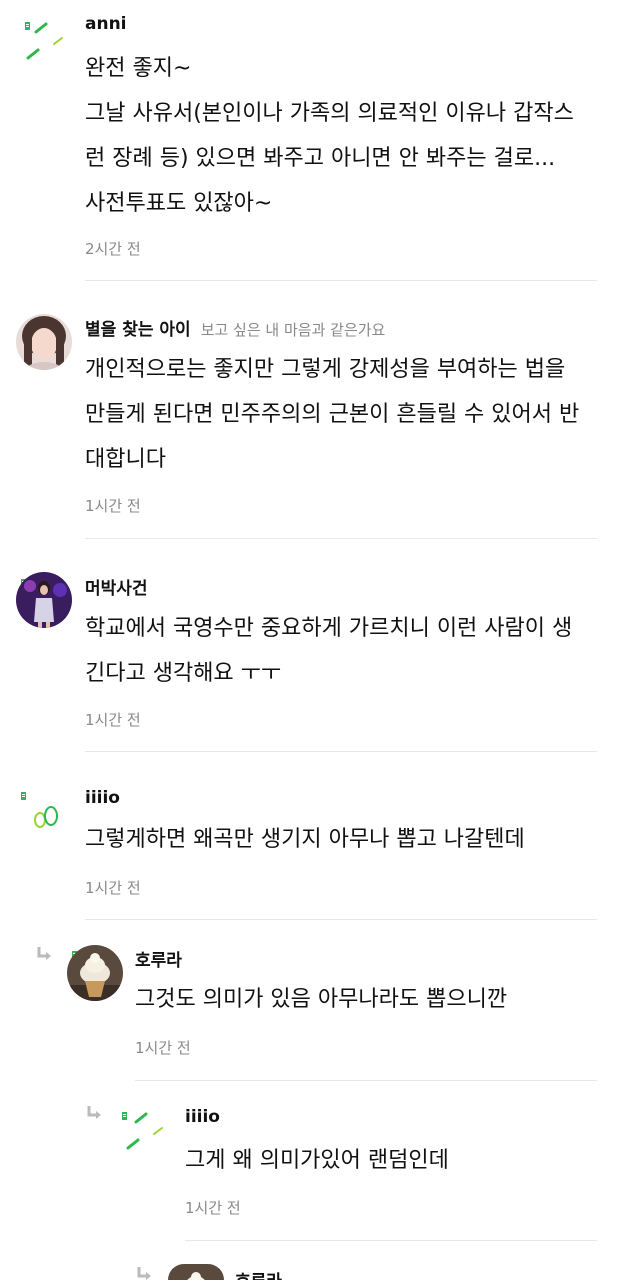  I want to click on comment-nickname: 별을 찾는 아이 보고 싶은 내 마음과 같은가요, so click(235, 327).